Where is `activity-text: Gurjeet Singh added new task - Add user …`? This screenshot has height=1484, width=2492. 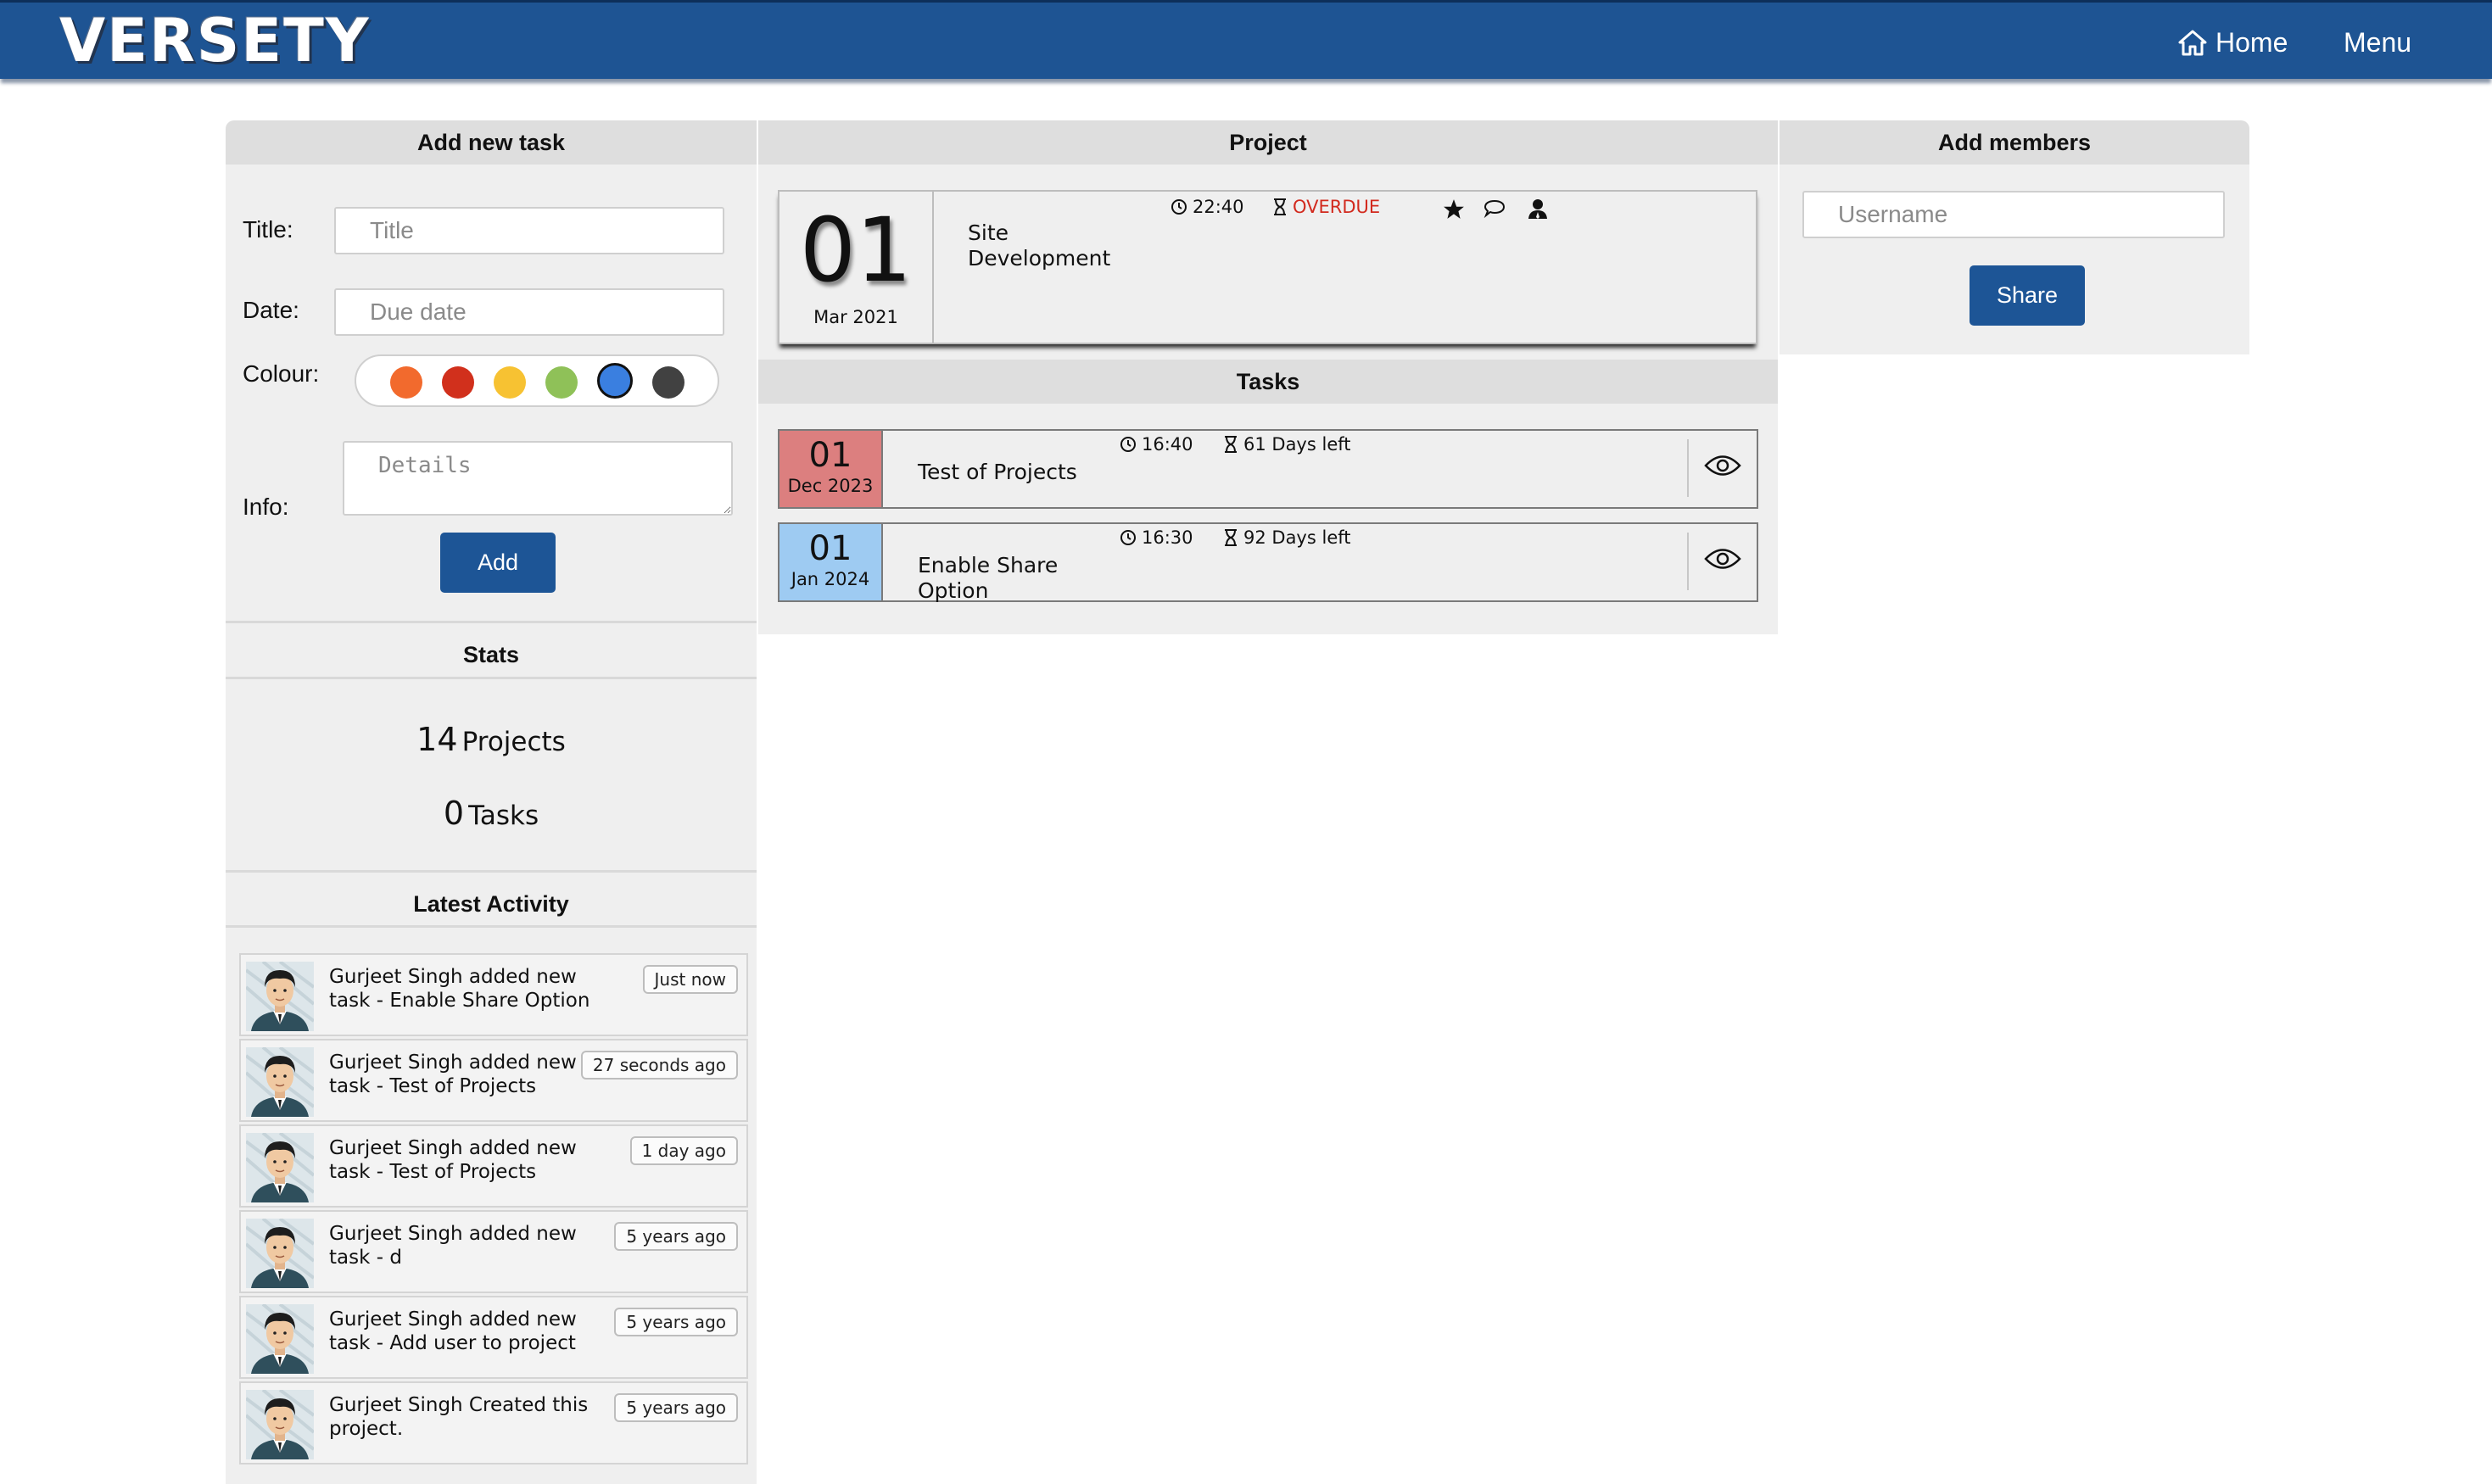 activity-text: Gurjeet Singh added new task - Add user … is located at coordinates (453, 1331).